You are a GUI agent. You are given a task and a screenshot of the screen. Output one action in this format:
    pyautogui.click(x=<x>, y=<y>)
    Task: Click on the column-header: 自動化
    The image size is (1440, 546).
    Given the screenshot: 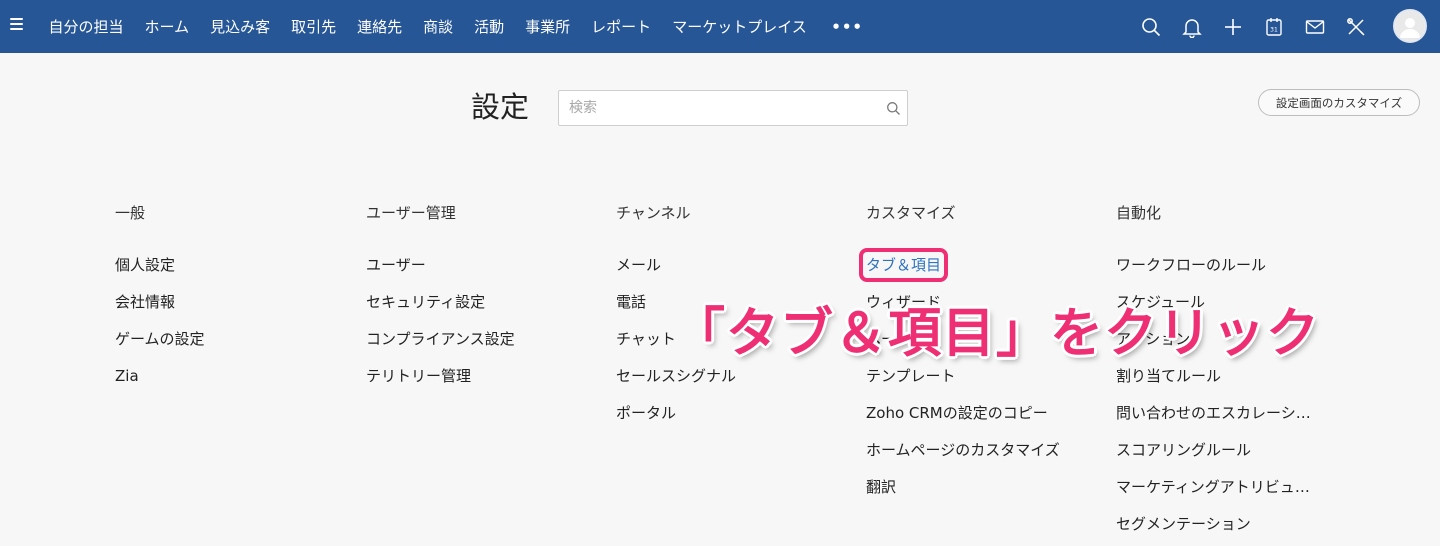 What is the action you would take?
    pyautogui.click(x=1139, y=213)
    